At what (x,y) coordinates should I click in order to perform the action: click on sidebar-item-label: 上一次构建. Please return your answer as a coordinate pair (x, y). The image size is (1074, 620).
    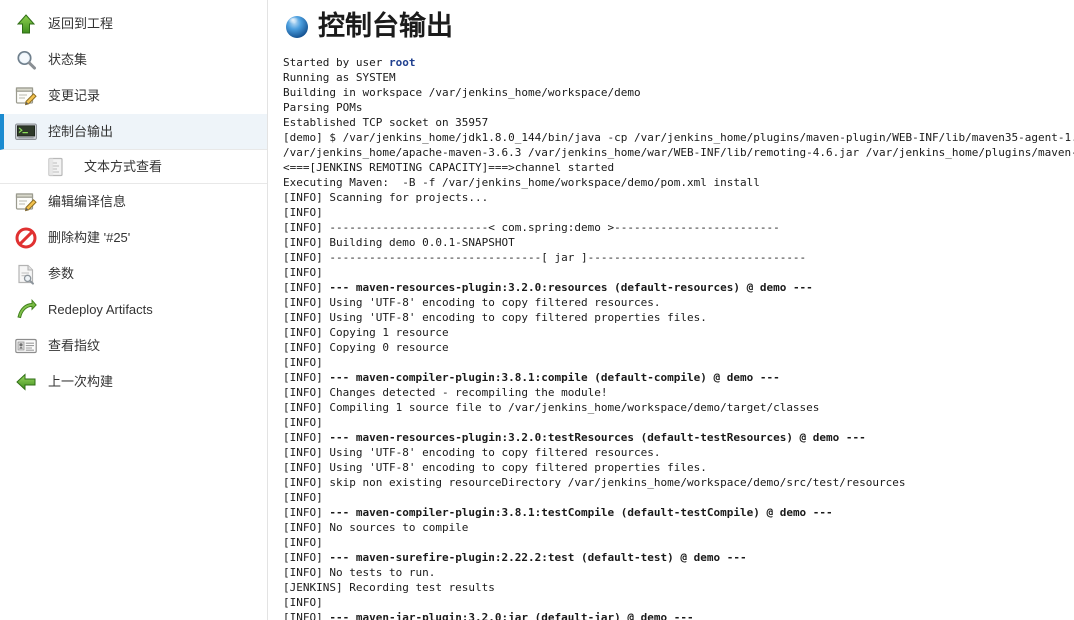
    Looking at the image, I should click on (81, 381).